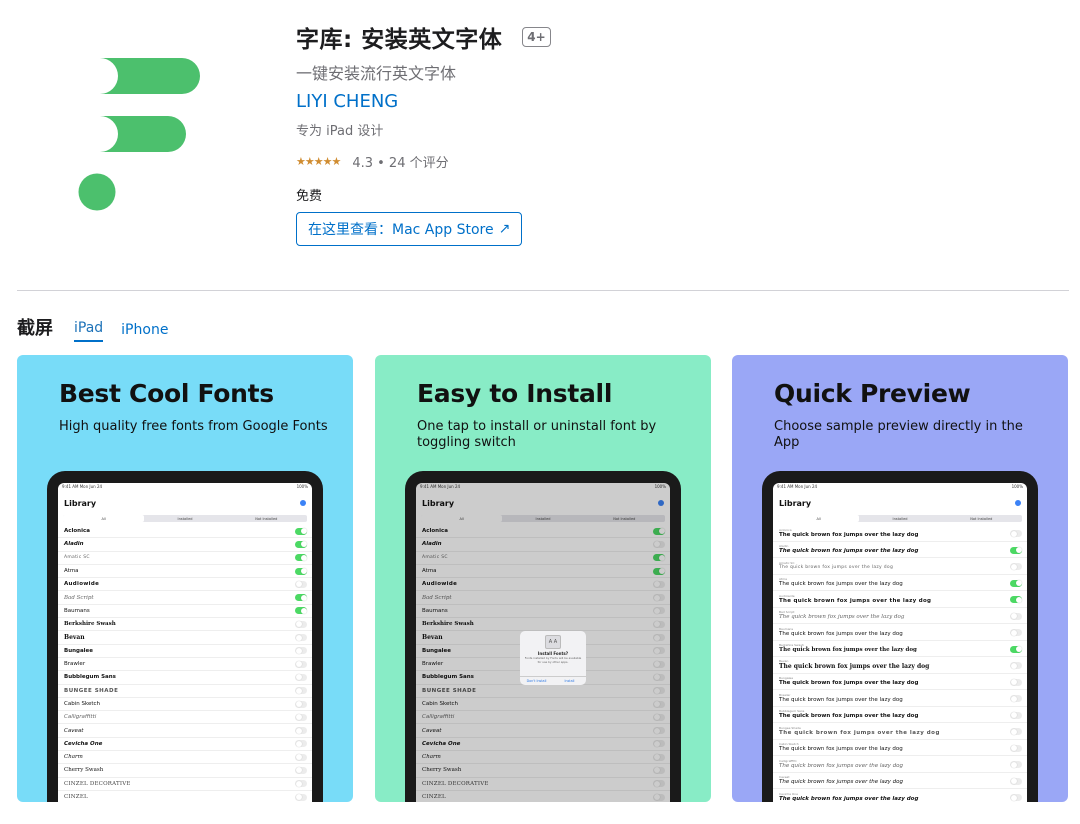  I want to click on font-row-bad-script: Bad Script, so click(185, 598).